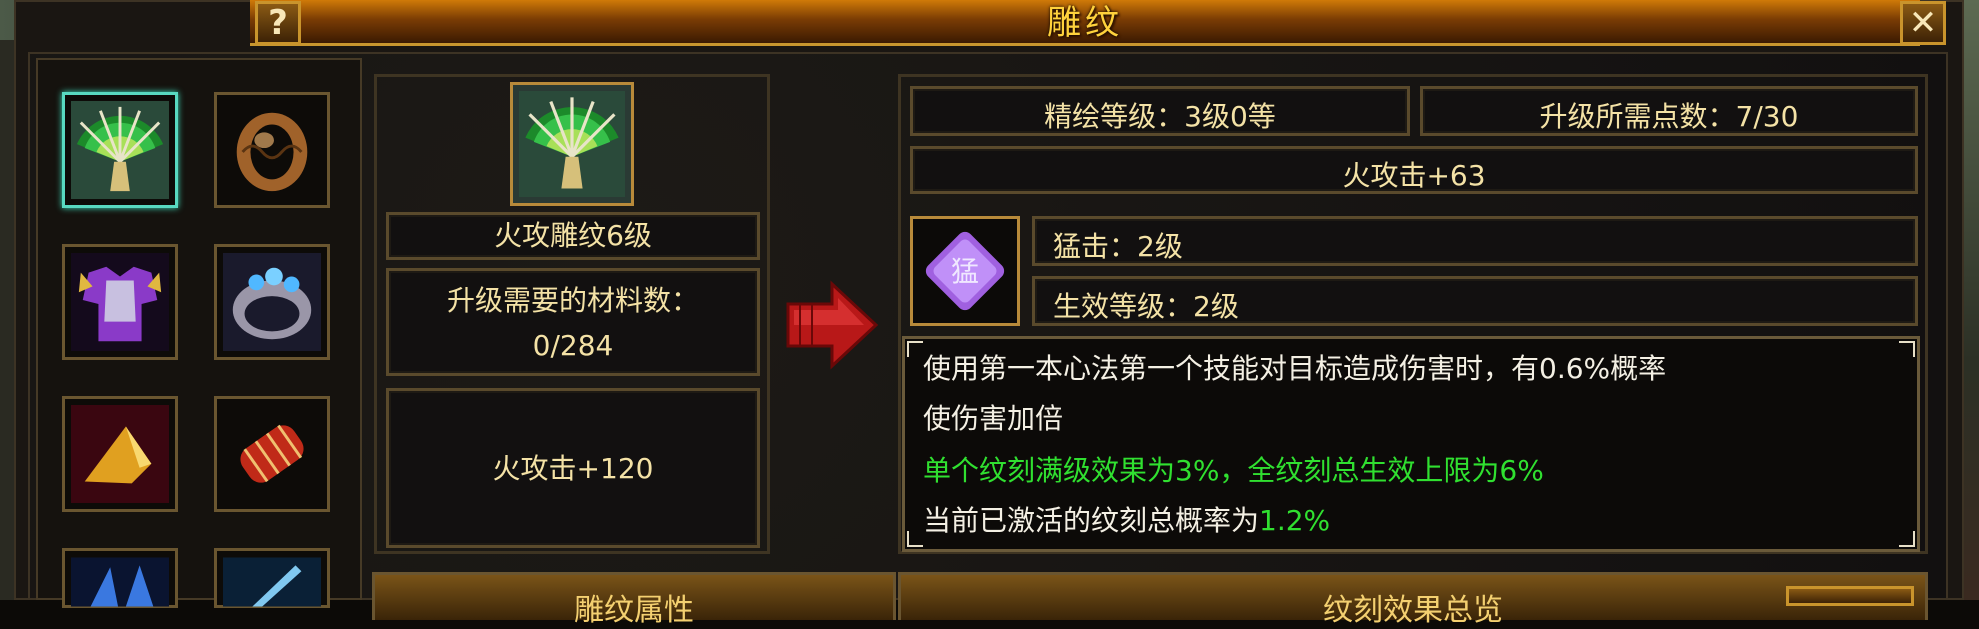  What do you see at coordinates (1413, 610) in the screenshot?
I see `tab-effect-overview-label: 纹刻效果总览` at bounding box center [1413, 610].